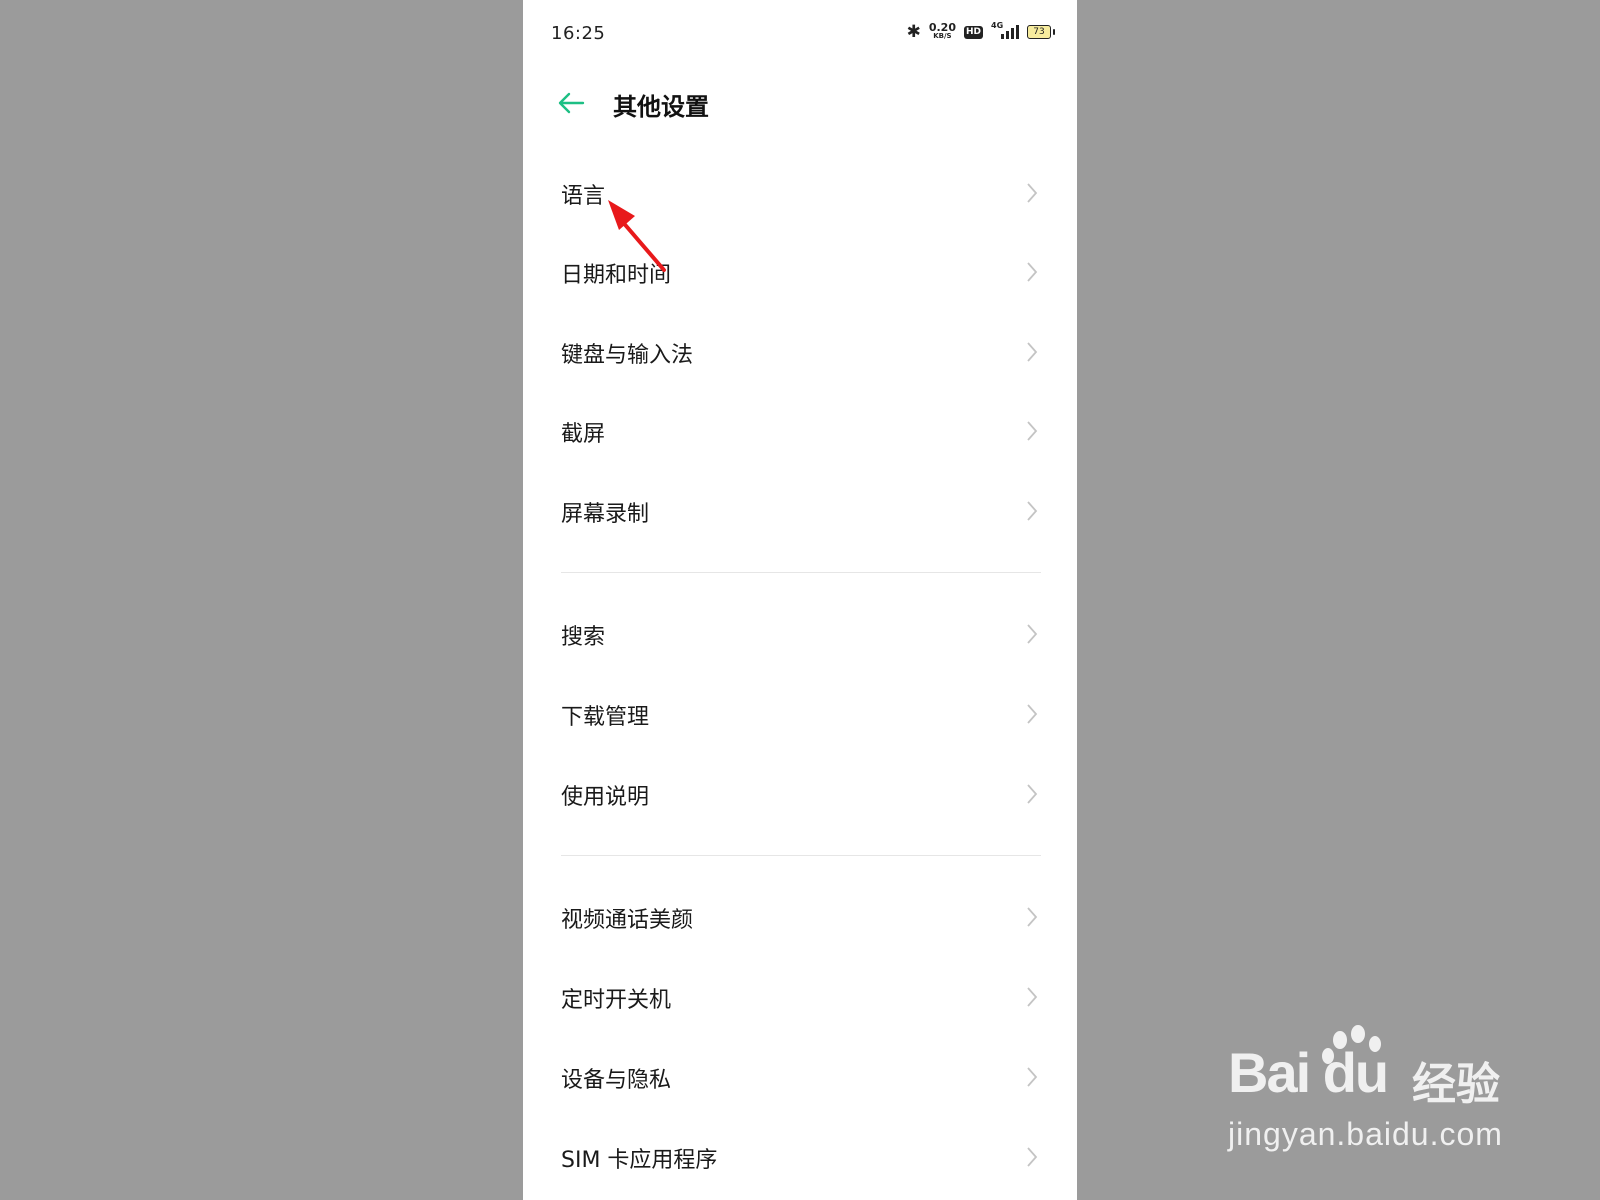 The image size is (1600, 1200). Describe the element at coordinates (605, 514) in the screenshot. I see `settings-item-label: 屏幕录制` at that location.